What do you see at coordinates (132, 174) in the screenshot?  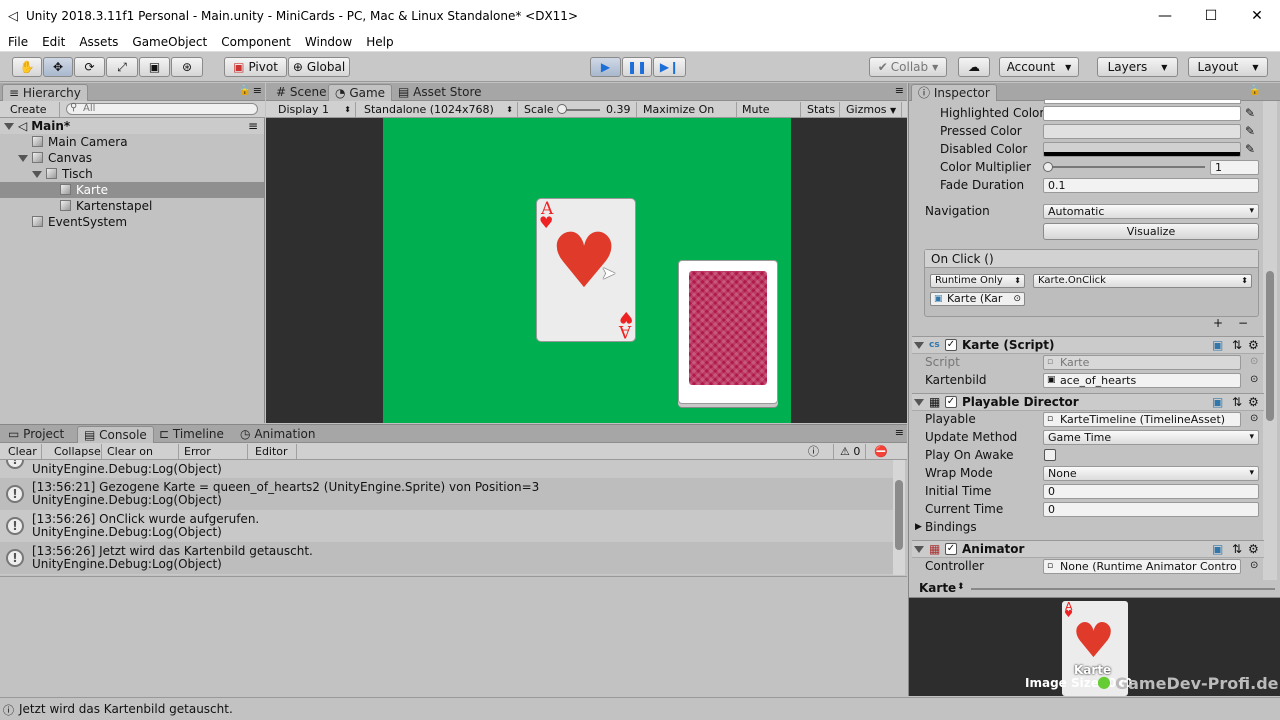 I see `hierarchy-item-tisch: Tisch` at bounding box center [132, 174].